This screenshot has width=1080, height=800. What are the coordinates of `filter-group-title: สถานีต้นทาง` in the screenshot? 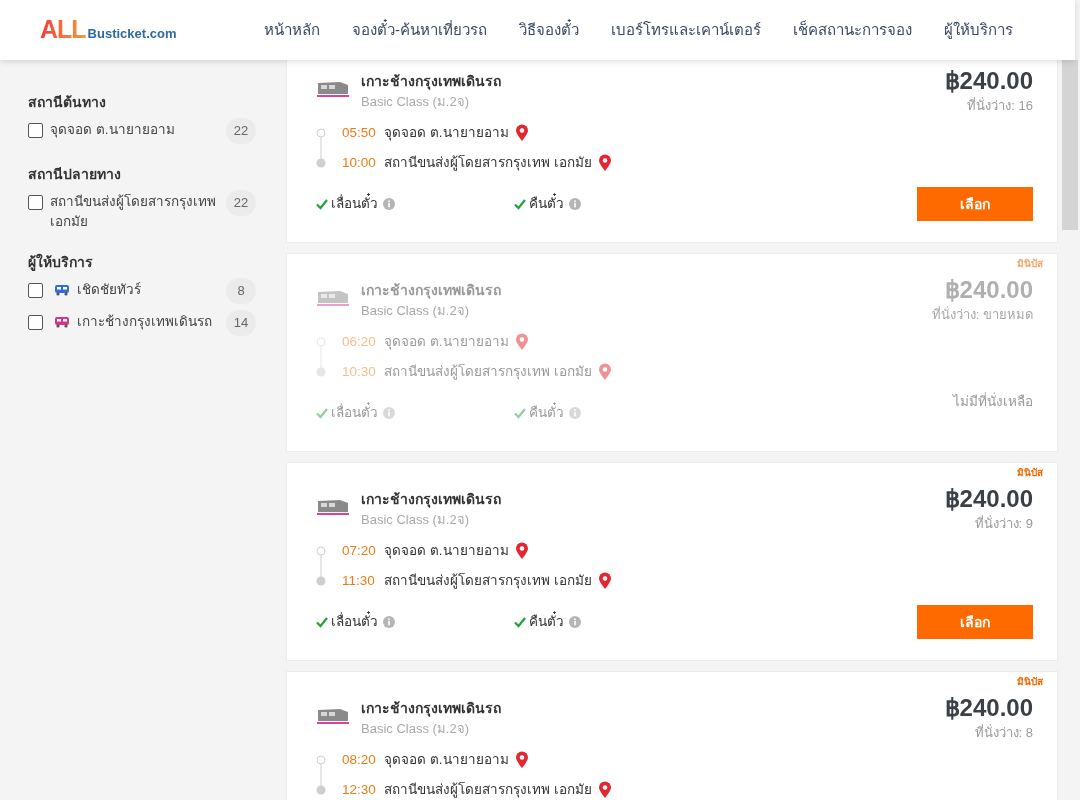 It's located at (67, 102).